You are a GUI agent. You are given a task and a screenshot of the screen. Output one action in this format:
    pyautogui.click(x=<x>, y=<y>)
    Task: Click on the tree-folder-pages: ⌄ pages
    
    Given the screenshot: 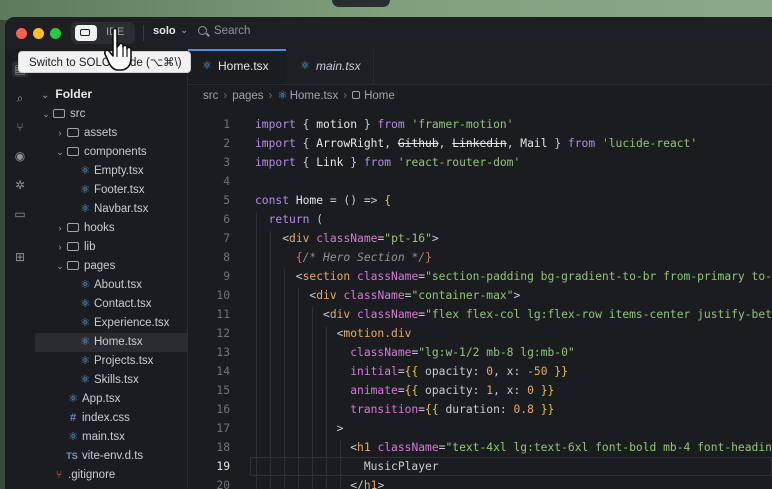 What is the action you would take?
    pyautogui.click(x=121, y=266)
    